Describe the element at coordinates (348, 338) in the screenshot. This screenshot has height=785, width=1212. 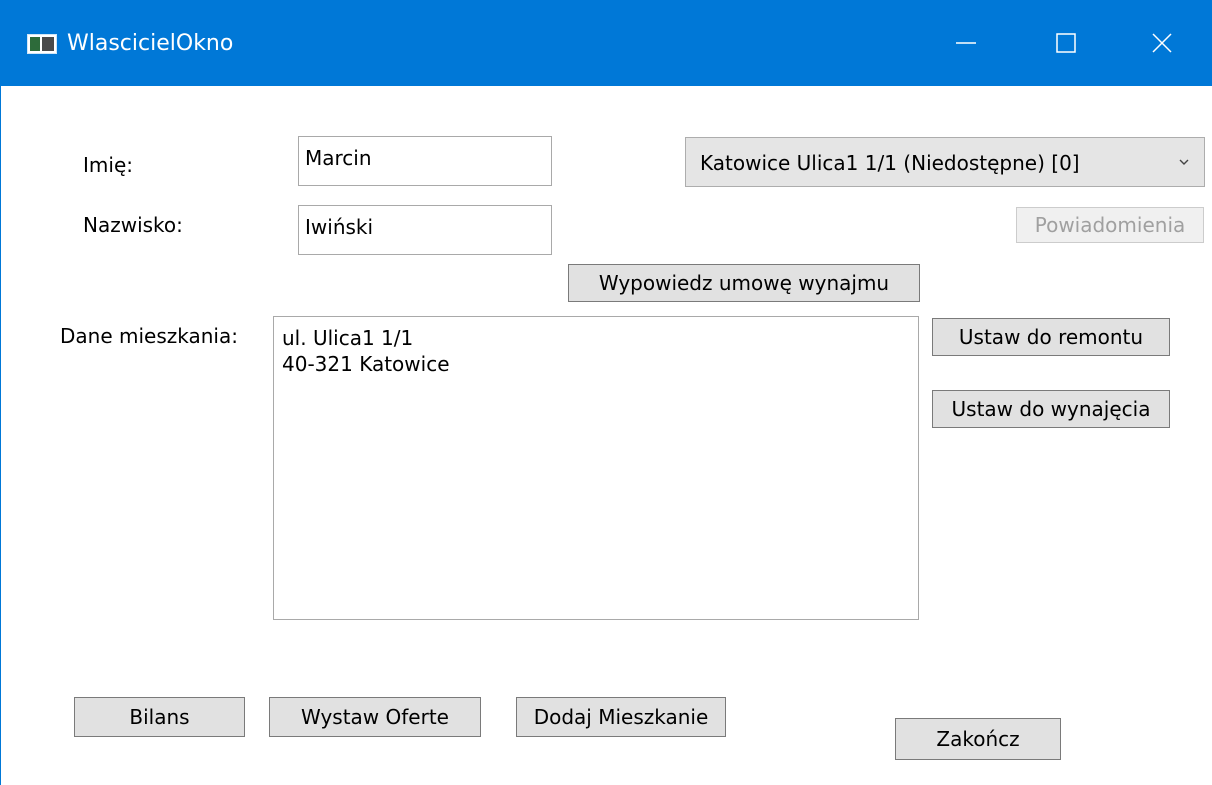
I see `apartment-address-line: ul. Ulica1 1/1` at that location.